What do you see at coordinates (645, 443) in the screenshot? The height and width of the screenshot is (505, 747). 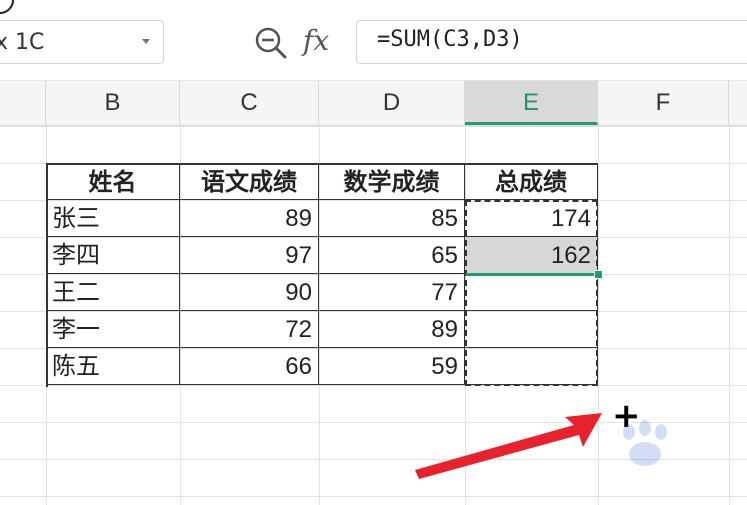 I see `baidu-paw-icon` at bounding box center [645, 443].